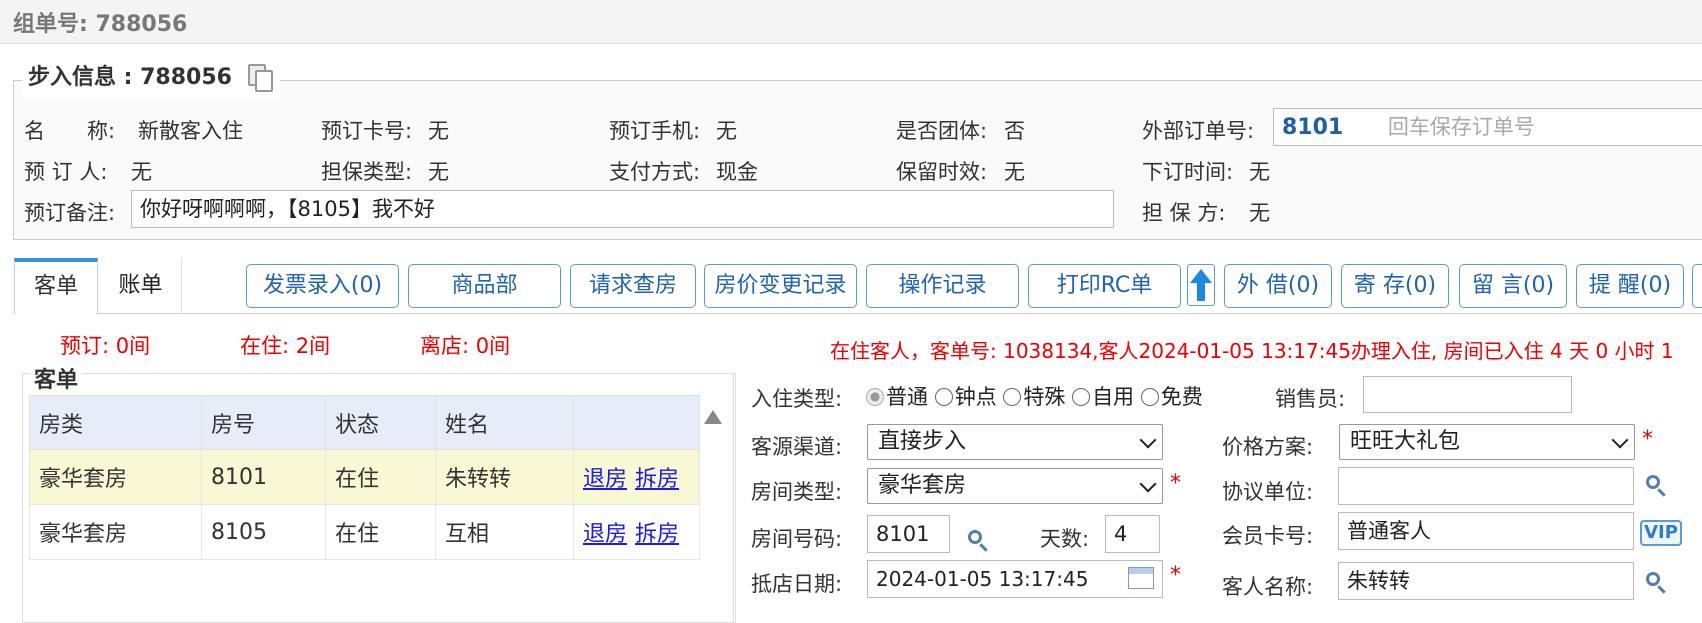  I want to click on room-no-label: 房间号码:, so click(797, 539).